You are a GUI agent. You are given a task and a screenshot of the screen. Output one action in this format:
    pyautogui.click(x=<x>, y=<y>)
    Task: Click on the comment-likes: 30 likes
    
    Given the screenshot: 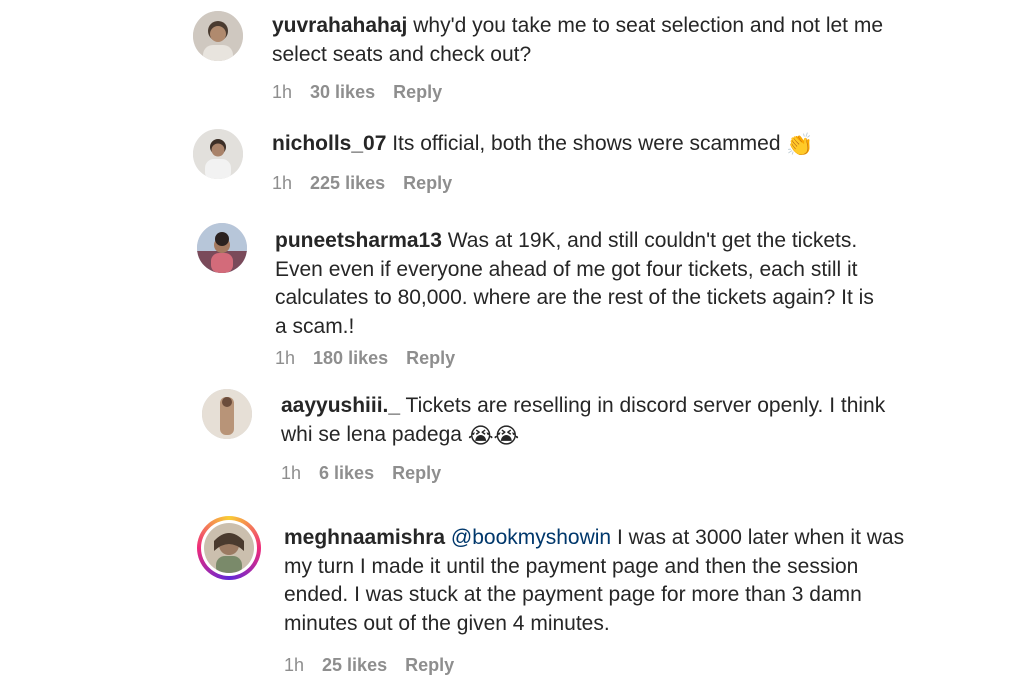 What is the action you would take?
    pyautogui.click(x=342, y=92)
    